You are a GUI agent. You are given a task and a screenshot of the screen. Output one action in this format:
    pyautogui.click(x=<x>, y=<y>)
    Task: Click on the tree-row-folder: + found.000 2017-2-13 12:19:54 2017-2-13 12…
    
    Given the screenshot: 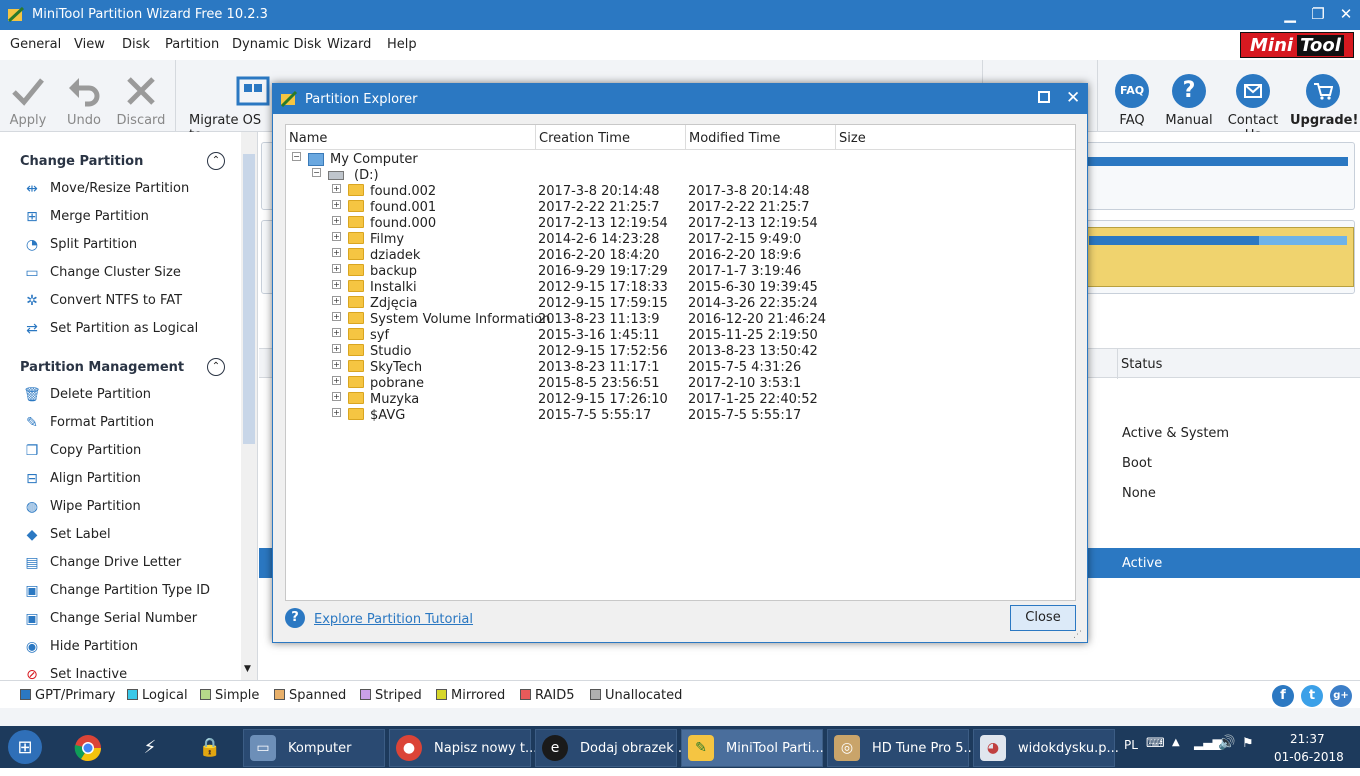 What is the action you would take?
    pyautogui.click(x=680, y=224)
    